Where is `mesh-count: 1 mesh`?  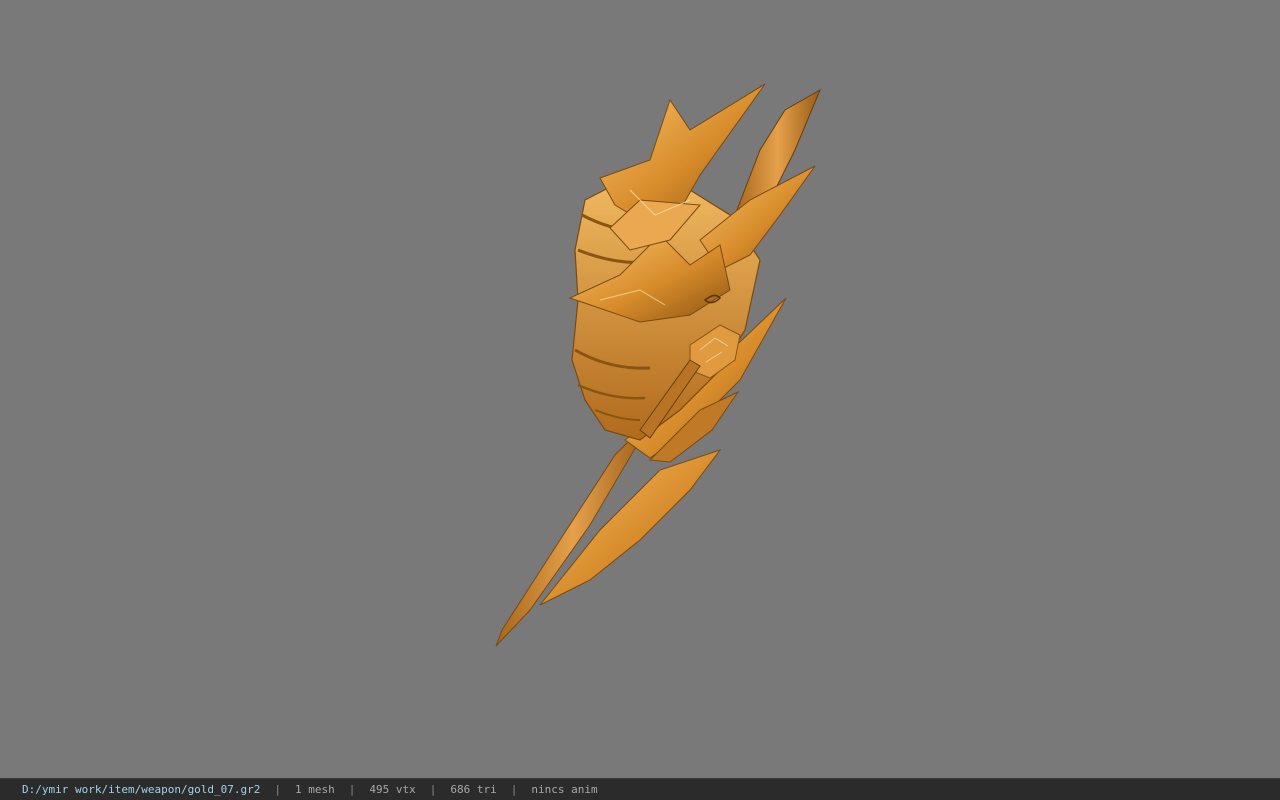 mesh-count: 1 mesh is located at coordinates (315, 789).